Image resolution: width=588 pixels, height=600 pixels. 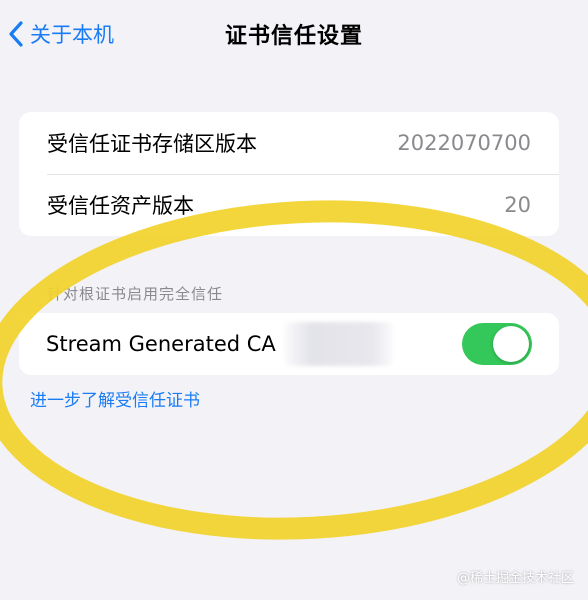 I want to click on certificate-row: Stream Generated CA, so click(x=289, y=344).